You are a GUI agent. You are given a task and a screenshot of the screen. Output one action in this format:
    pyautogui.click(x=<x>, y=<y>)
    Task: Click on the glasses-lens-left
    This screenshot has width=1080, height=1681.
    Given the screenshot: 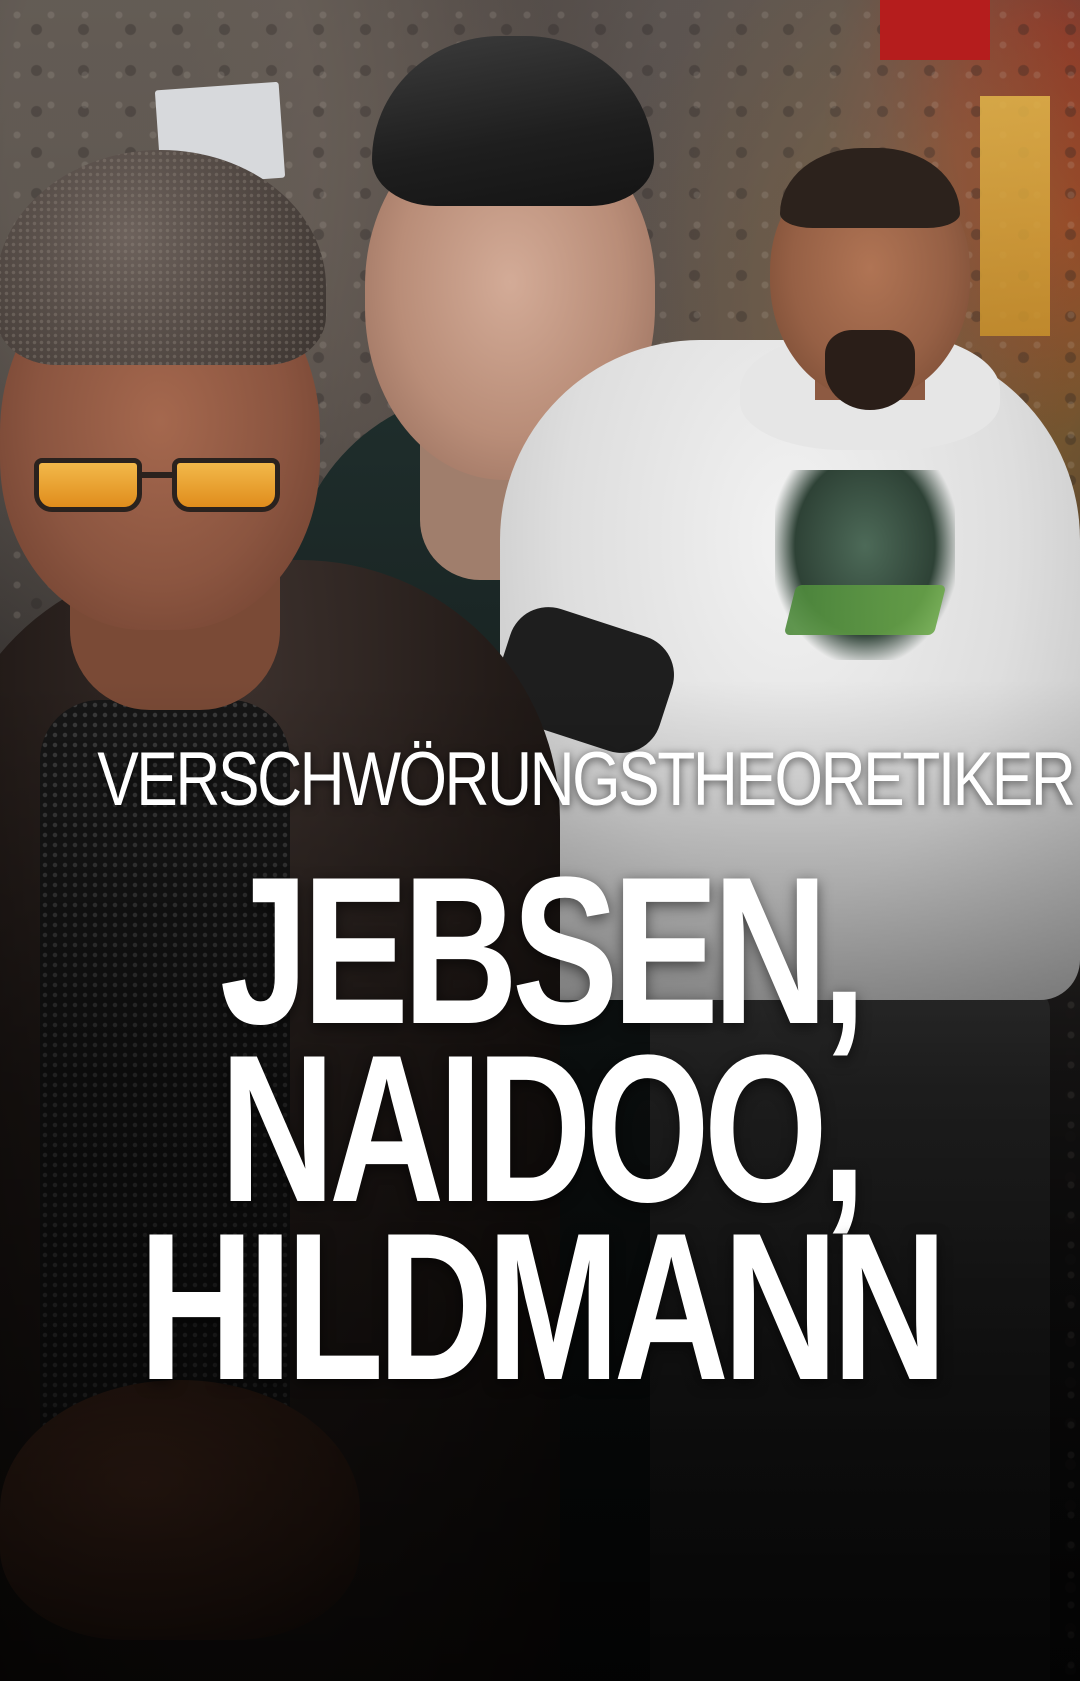 What is the action you would take?
    pyautogui.click(x=88, y=485)
    